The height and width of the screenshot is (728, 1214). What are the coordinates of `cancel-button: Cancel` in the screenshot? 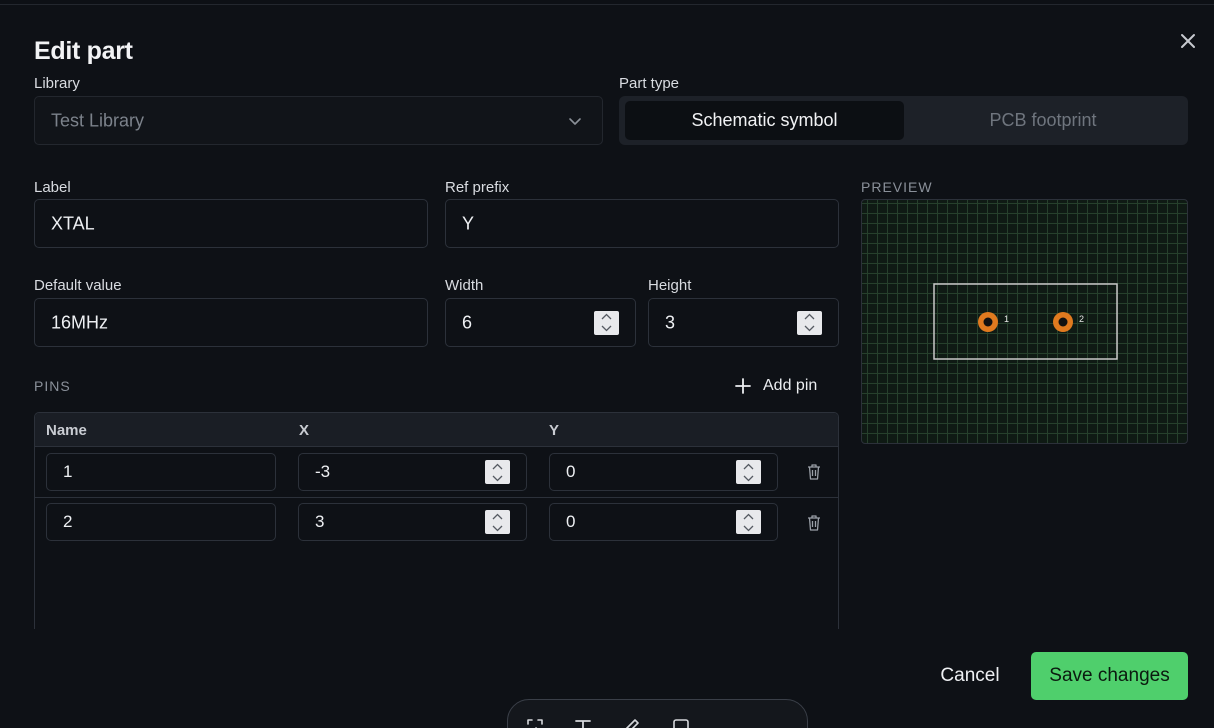 It's located at (970, 676).